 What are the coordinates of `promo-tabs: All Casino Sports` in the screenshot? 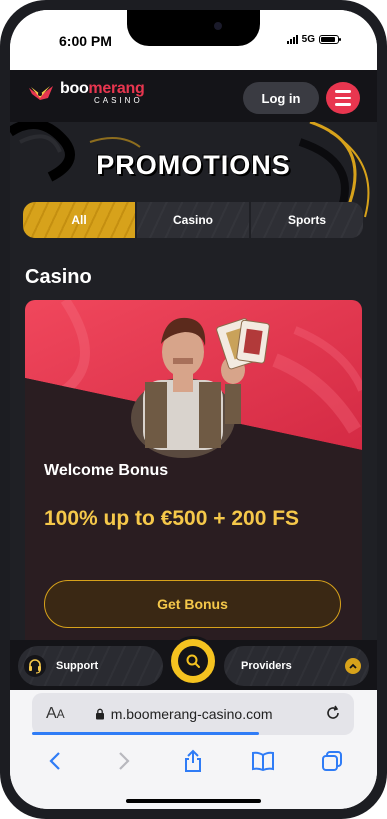 It's located at (193, 220).